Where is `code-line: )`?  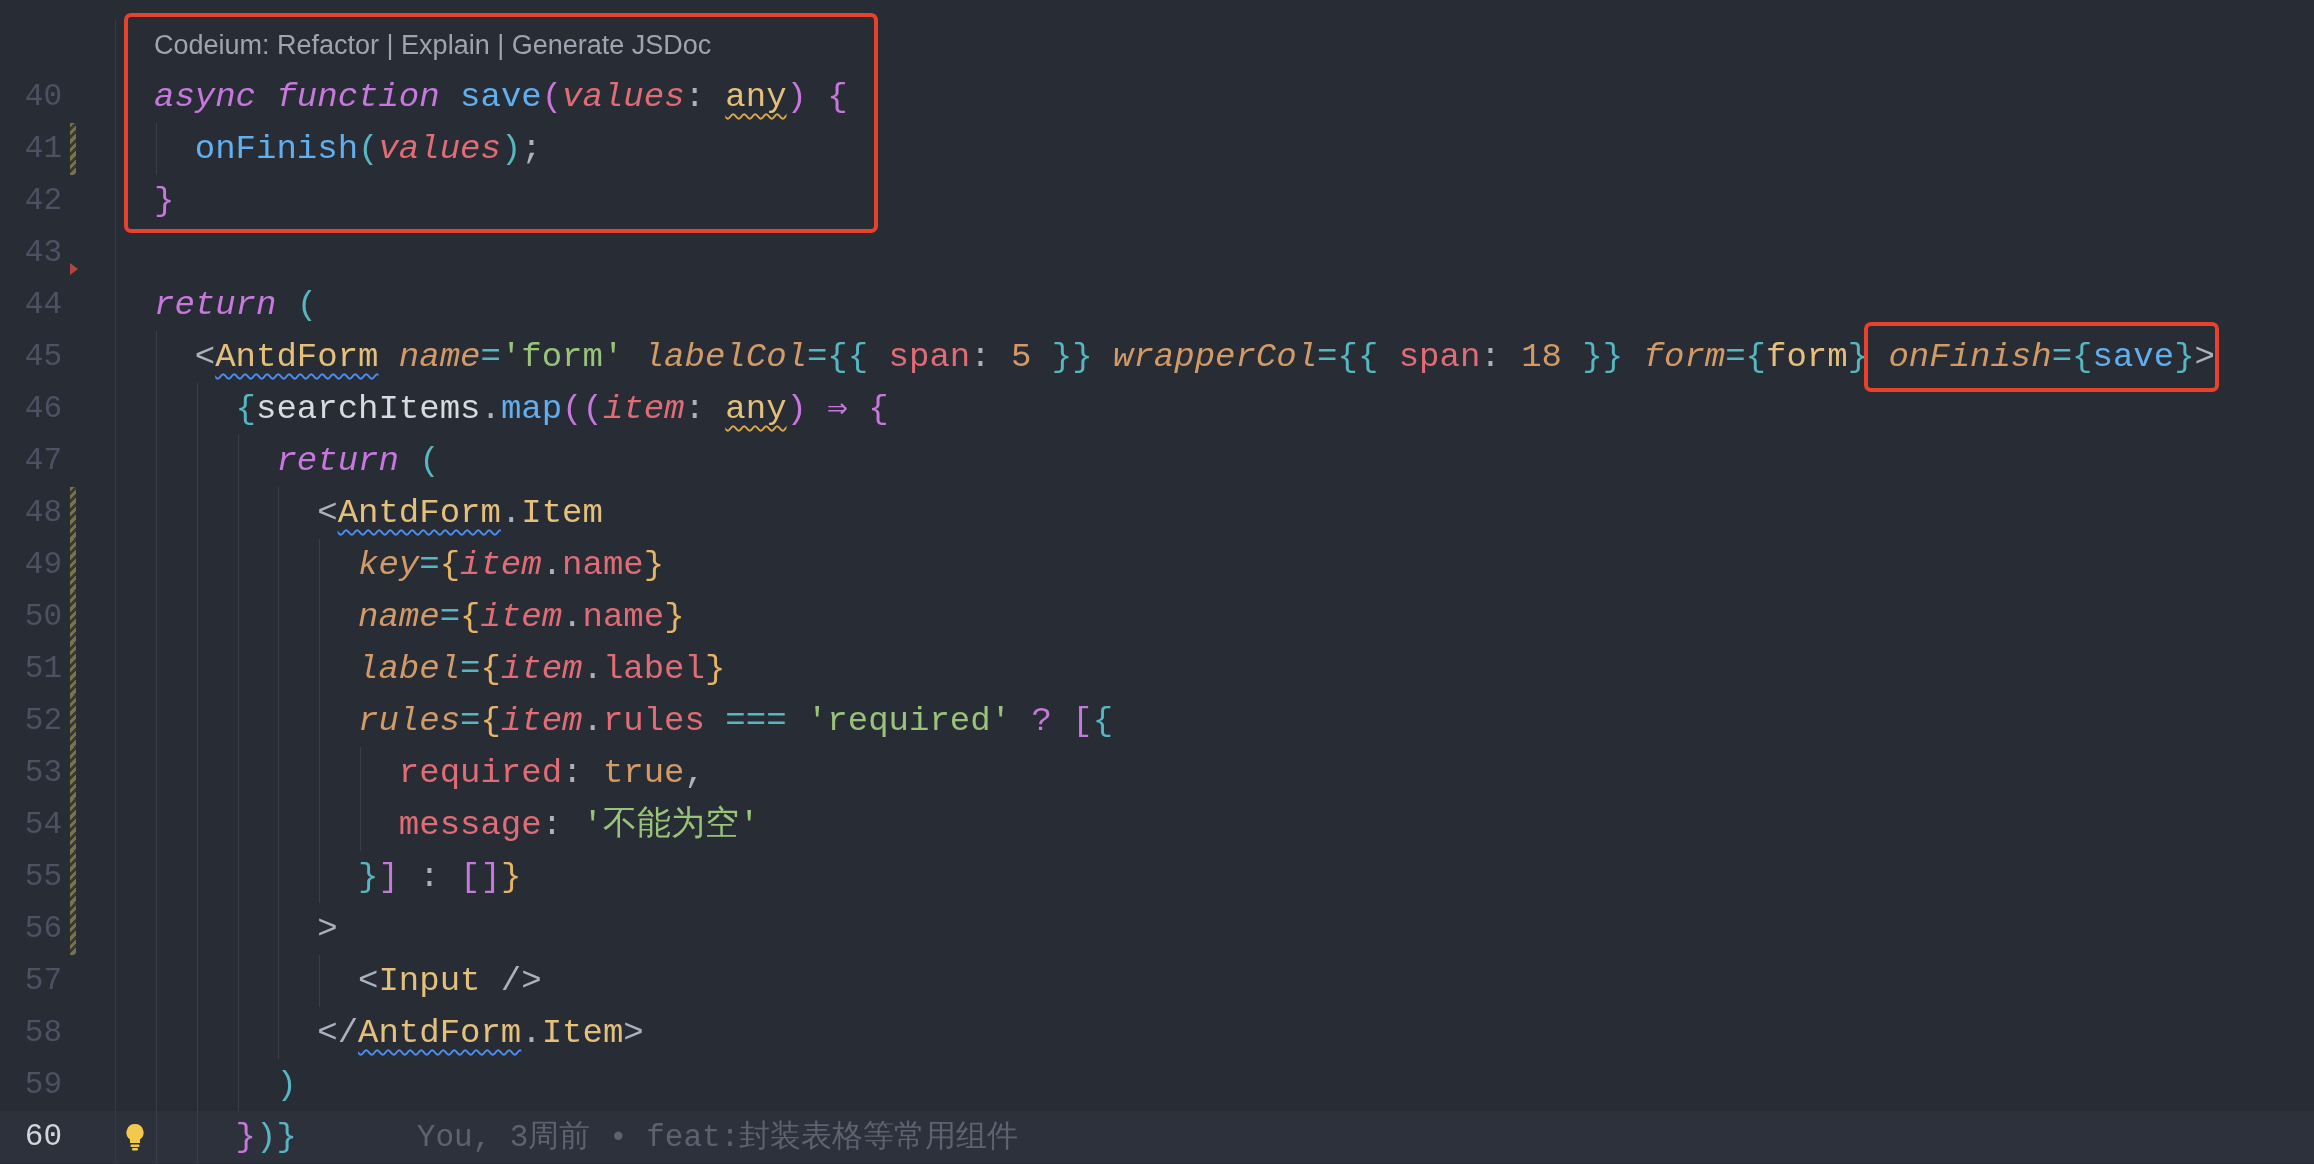
code-line: ) is located at coordinates (286, 1085).